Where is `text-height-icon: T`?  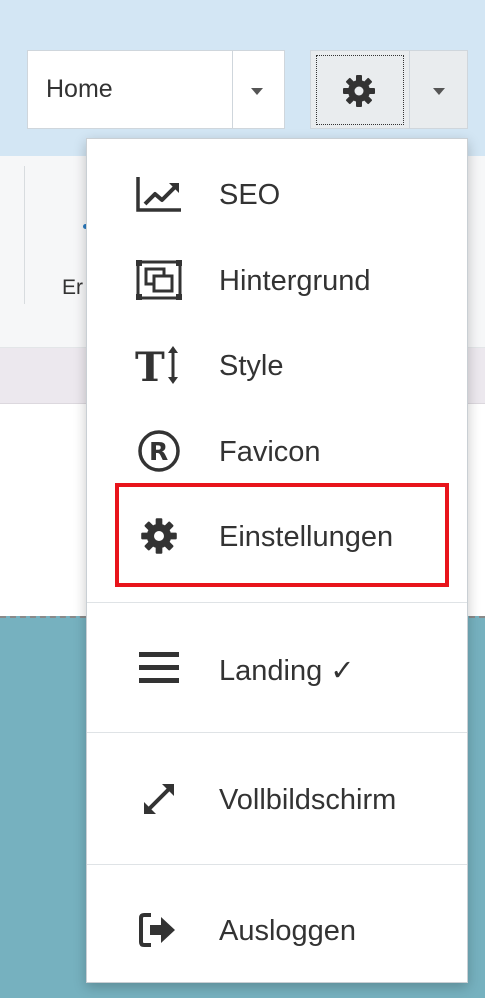 text-height-icon: T is located at coordinates (159, 365).